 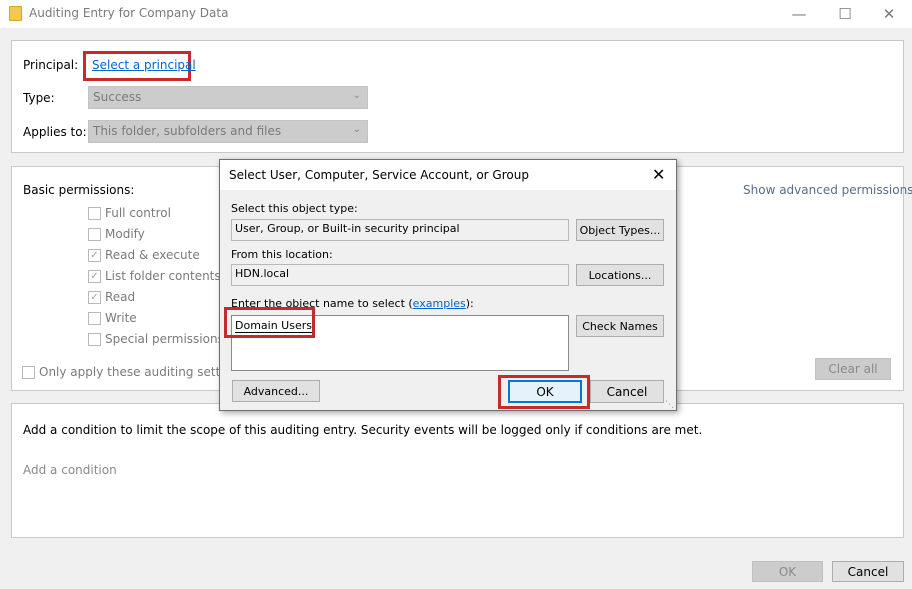 What do you see at coordinates (469, 303) in the screenshot?
I see `object-name-label-suffix: ):` at bounding box center [469, 303].